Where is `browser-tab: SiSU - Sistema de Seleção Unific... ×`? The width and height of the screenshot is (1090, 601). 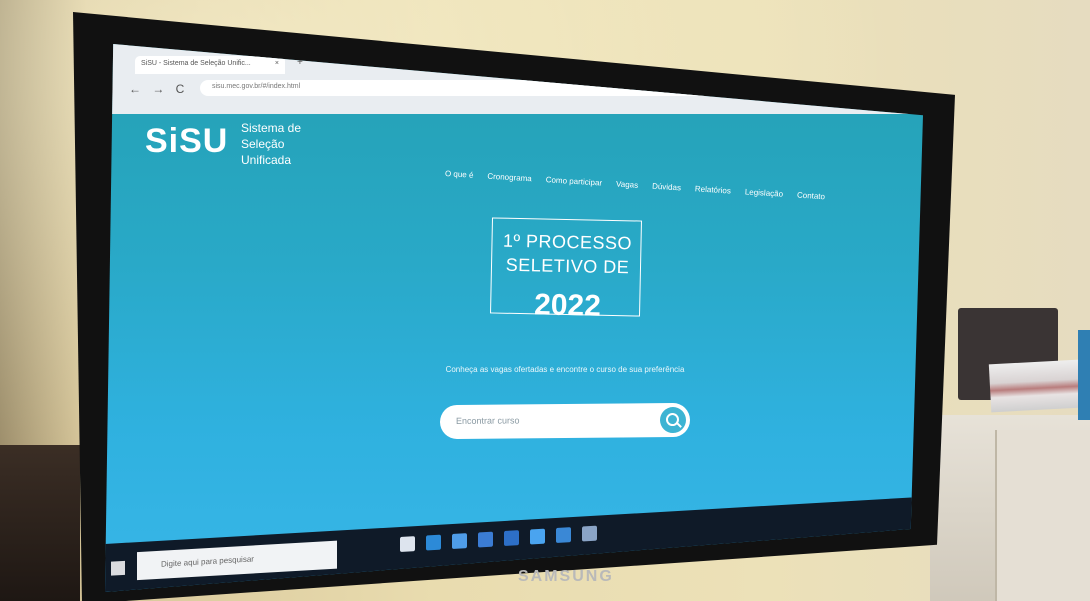 browser-tab: SiSU - Sistema de Seleção Unific... × is located at coordinates (210, 65).